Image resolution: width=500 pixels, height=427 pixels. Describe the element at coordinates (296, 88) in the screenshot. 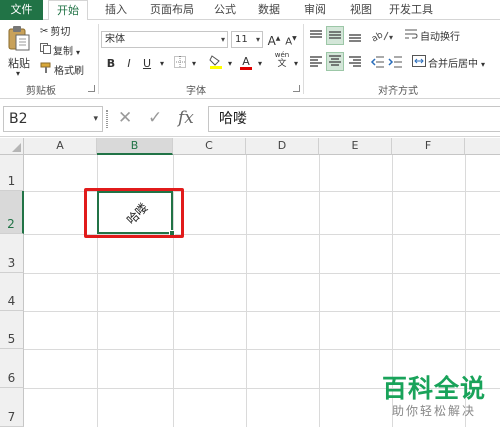

I see `font-launcher-icon` at that location.